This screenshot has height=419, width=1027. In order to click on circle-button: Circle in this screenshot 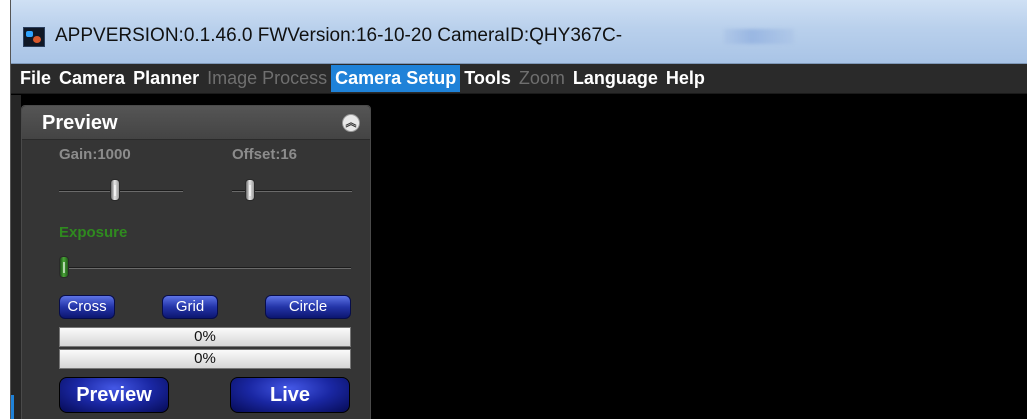, I will do `click(308, 307)`.